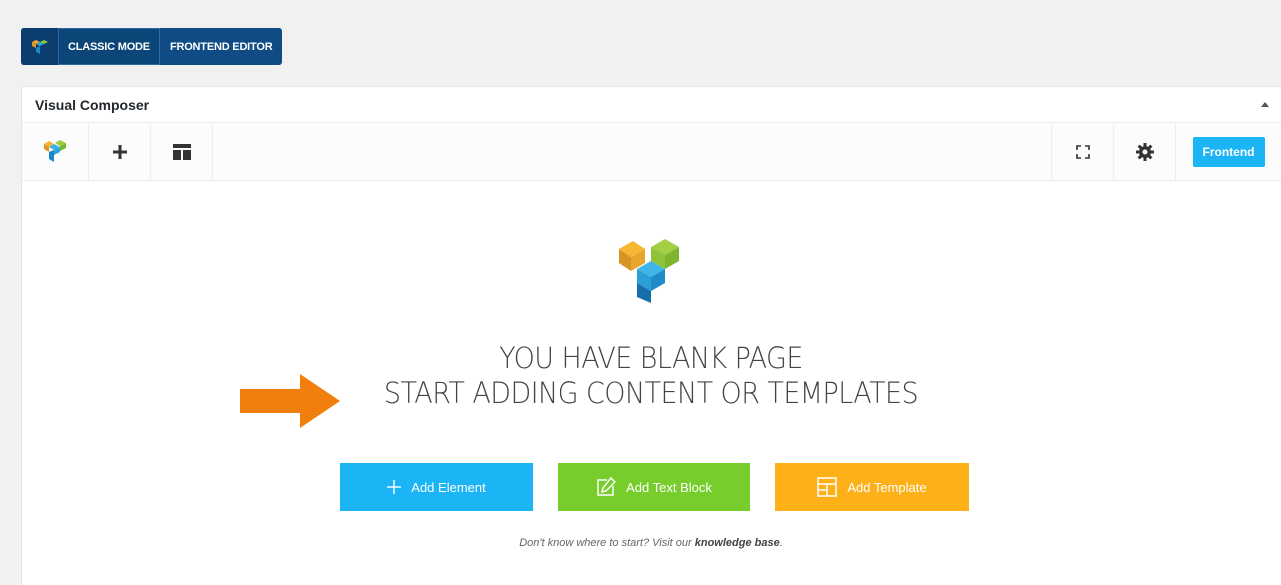 The height and width of the screenshot is (585, 1281). Describe the element at coordinates (606, 487) in the screenshot. I see `edit-icon` at that location.